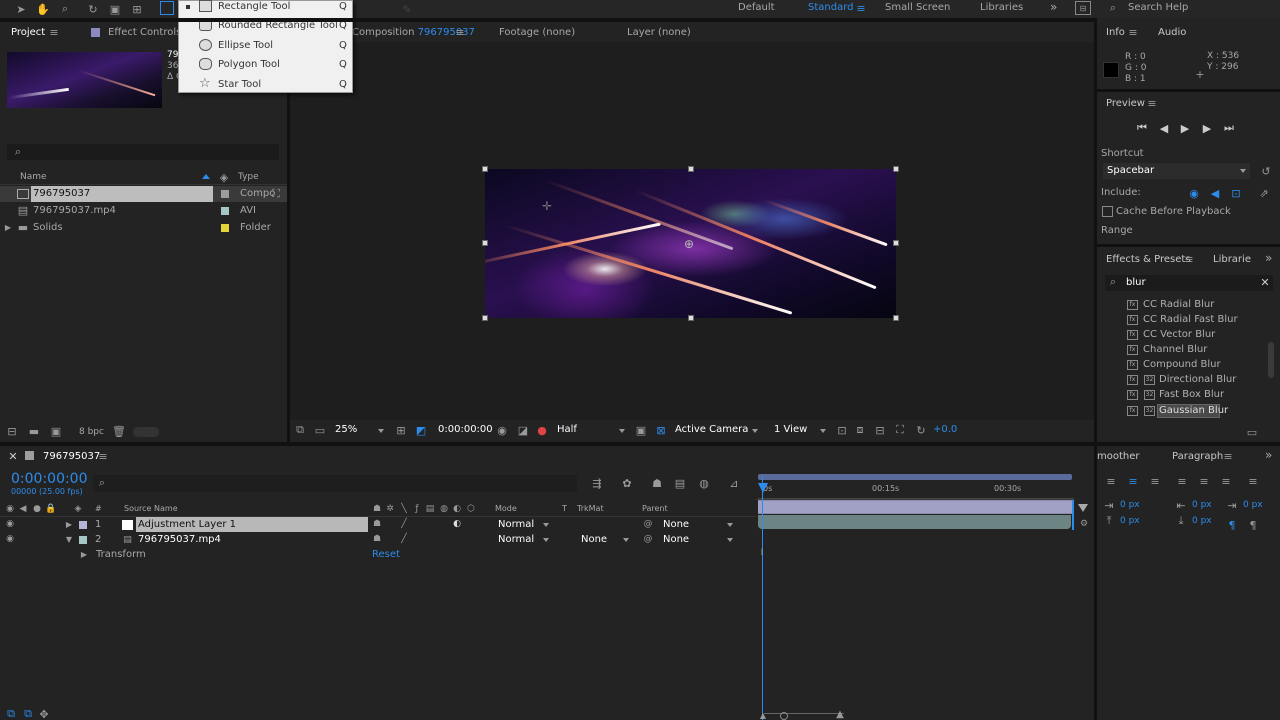 This screenshot has width=1280, height=720. Describe the element at coordinates (28, 32) in the screenshot. I see `tab-project: Project` at that location.